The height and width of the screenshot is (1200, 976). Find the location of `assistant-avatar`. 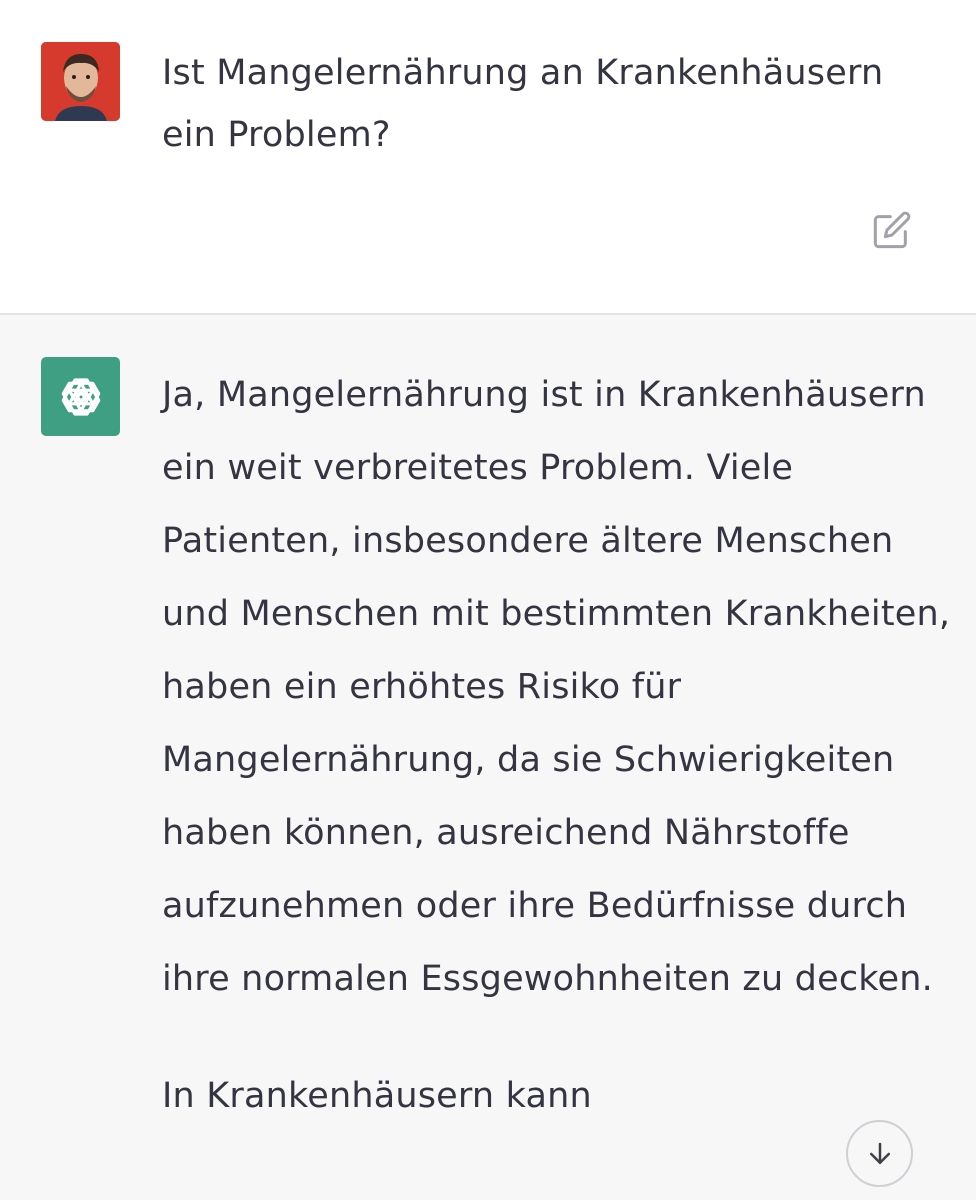

assistant-avatar is located at coordinates (80, 396).